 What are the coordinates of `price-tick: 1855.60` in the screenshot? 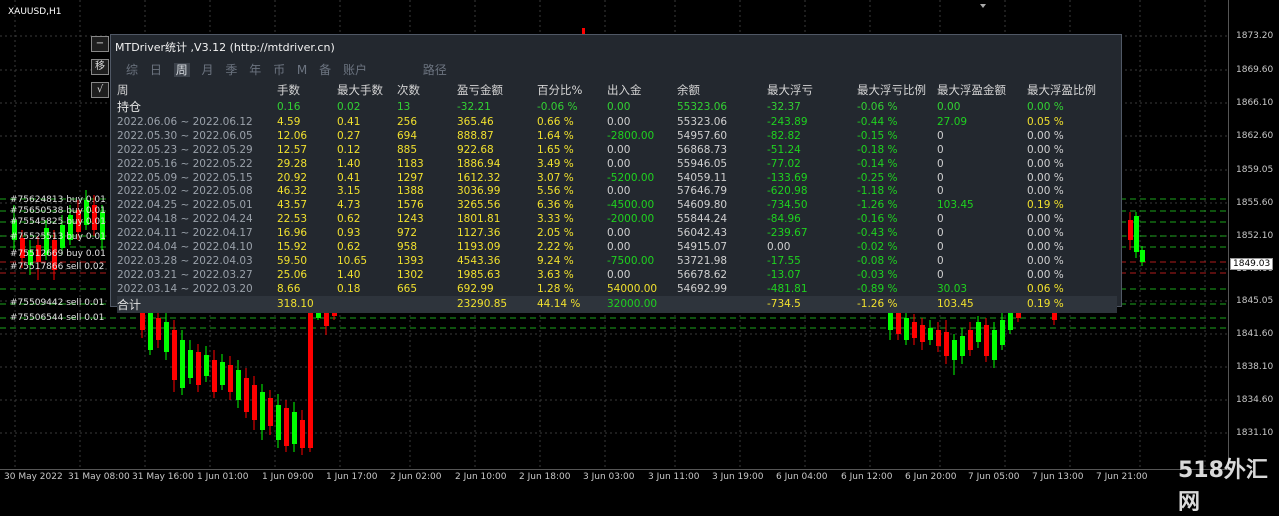 It's located at (1255, 203).